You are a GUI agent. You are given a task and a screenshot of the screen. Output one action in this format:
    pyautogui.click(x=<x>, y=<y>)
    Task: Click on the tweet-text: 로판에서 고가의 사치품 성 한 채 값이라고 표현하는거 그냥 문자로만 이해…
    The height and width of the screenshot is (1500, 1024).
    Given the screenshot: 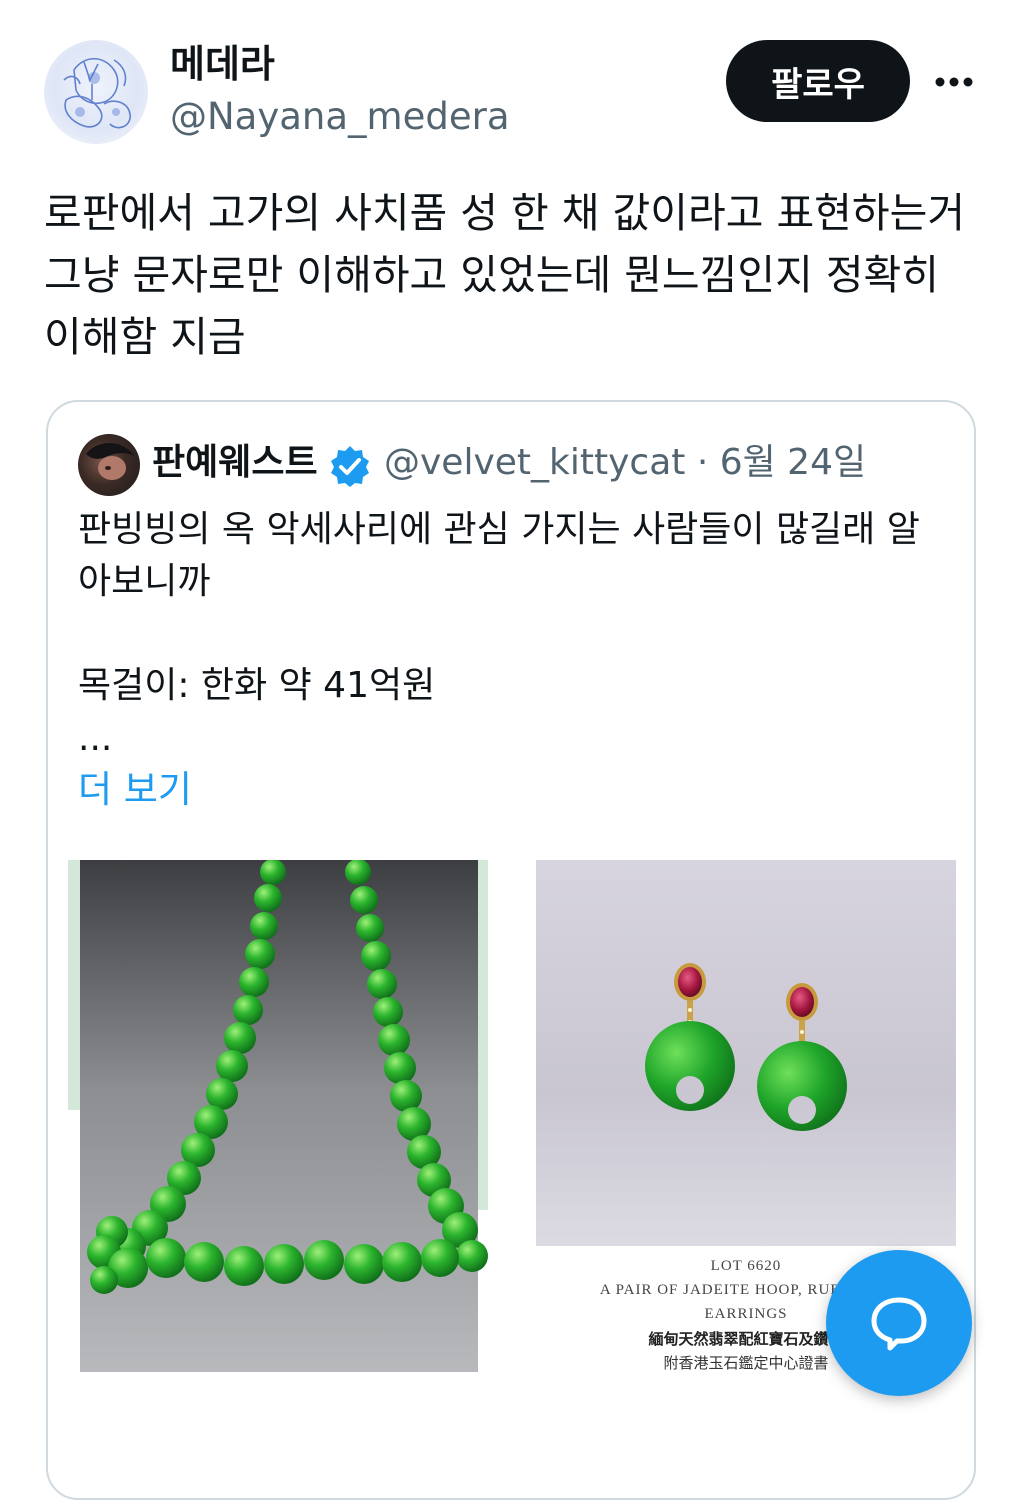 What is the action you would take?
    pyautogui.click(x=505, y=275)
    